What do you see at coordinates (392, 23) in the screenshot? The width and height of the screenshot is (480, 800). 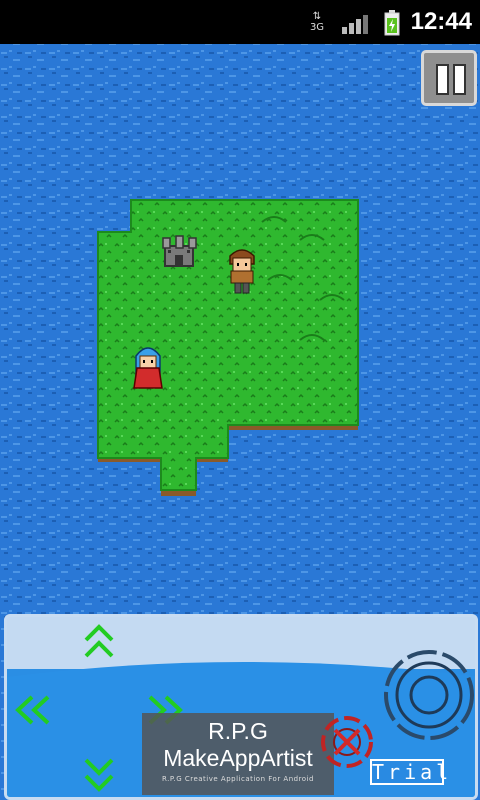 I see `battery-charging-icon` at bounding box center [392, 23].